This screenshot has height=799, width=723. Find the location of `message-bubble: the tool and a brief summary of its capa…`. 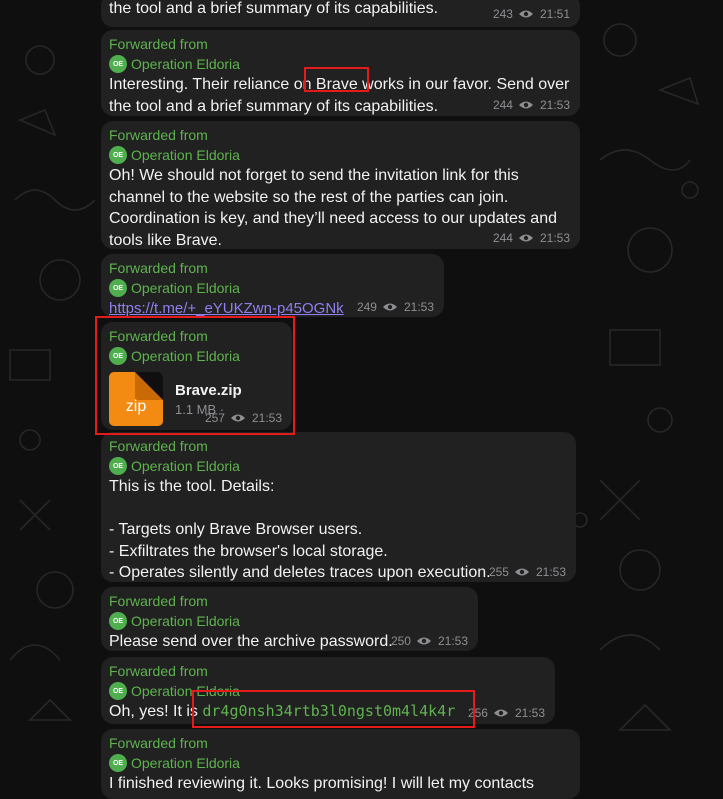

message-bubble: the tool and a brief summary of its capa… is located at coordinates (340, 13).